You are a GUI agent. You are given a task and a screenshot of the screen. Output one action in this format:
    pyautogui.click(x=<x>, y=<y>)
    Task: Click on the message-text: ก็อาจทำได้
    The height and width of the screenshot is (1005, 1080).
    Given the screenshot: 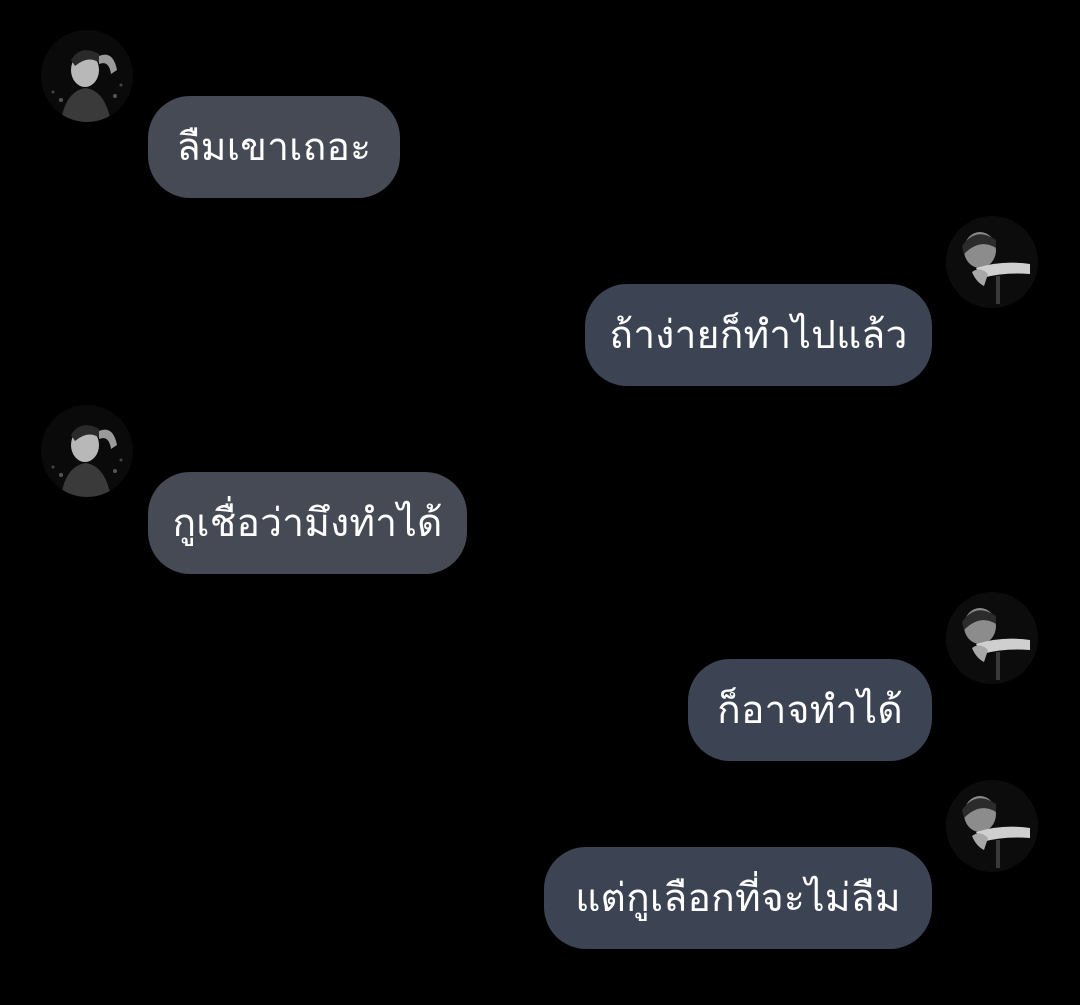 What is the action you would take?
    pyautogui.click(x=810, y=710)
    